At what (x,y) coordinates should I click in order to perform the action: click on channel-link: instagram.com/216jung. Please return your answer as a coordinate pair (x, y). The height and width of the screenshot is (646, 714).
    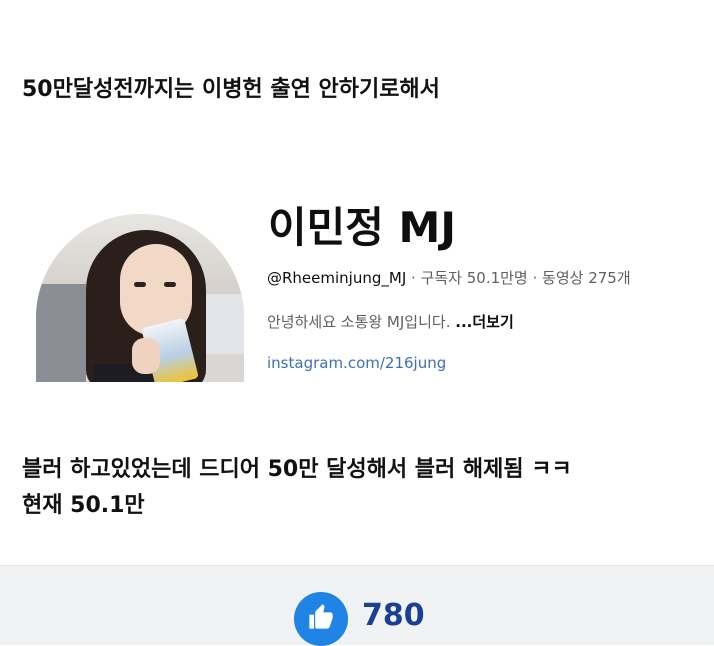
    Looking at the image, I should click on (356, 363).